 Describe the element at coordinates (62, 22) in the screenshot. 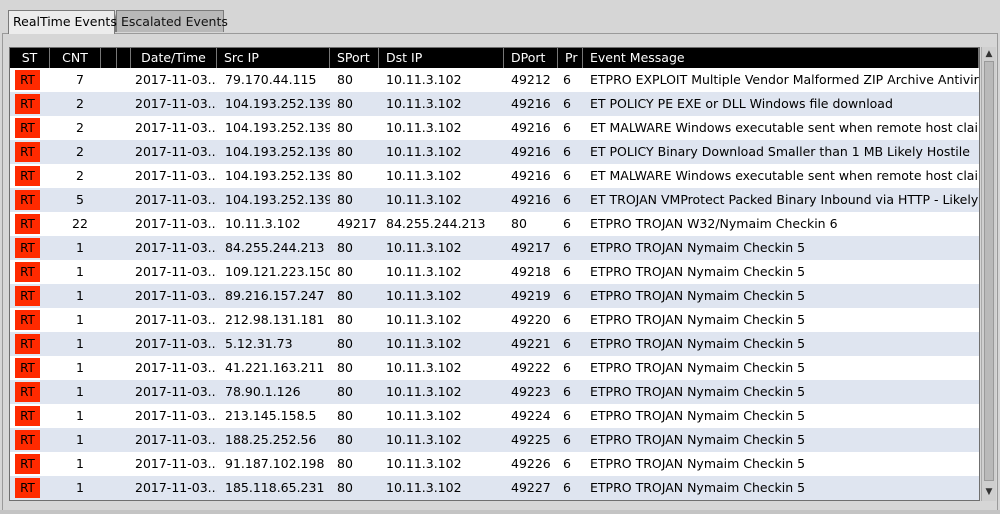

I see `tab-realtime-events: RealTime Events` at that location.